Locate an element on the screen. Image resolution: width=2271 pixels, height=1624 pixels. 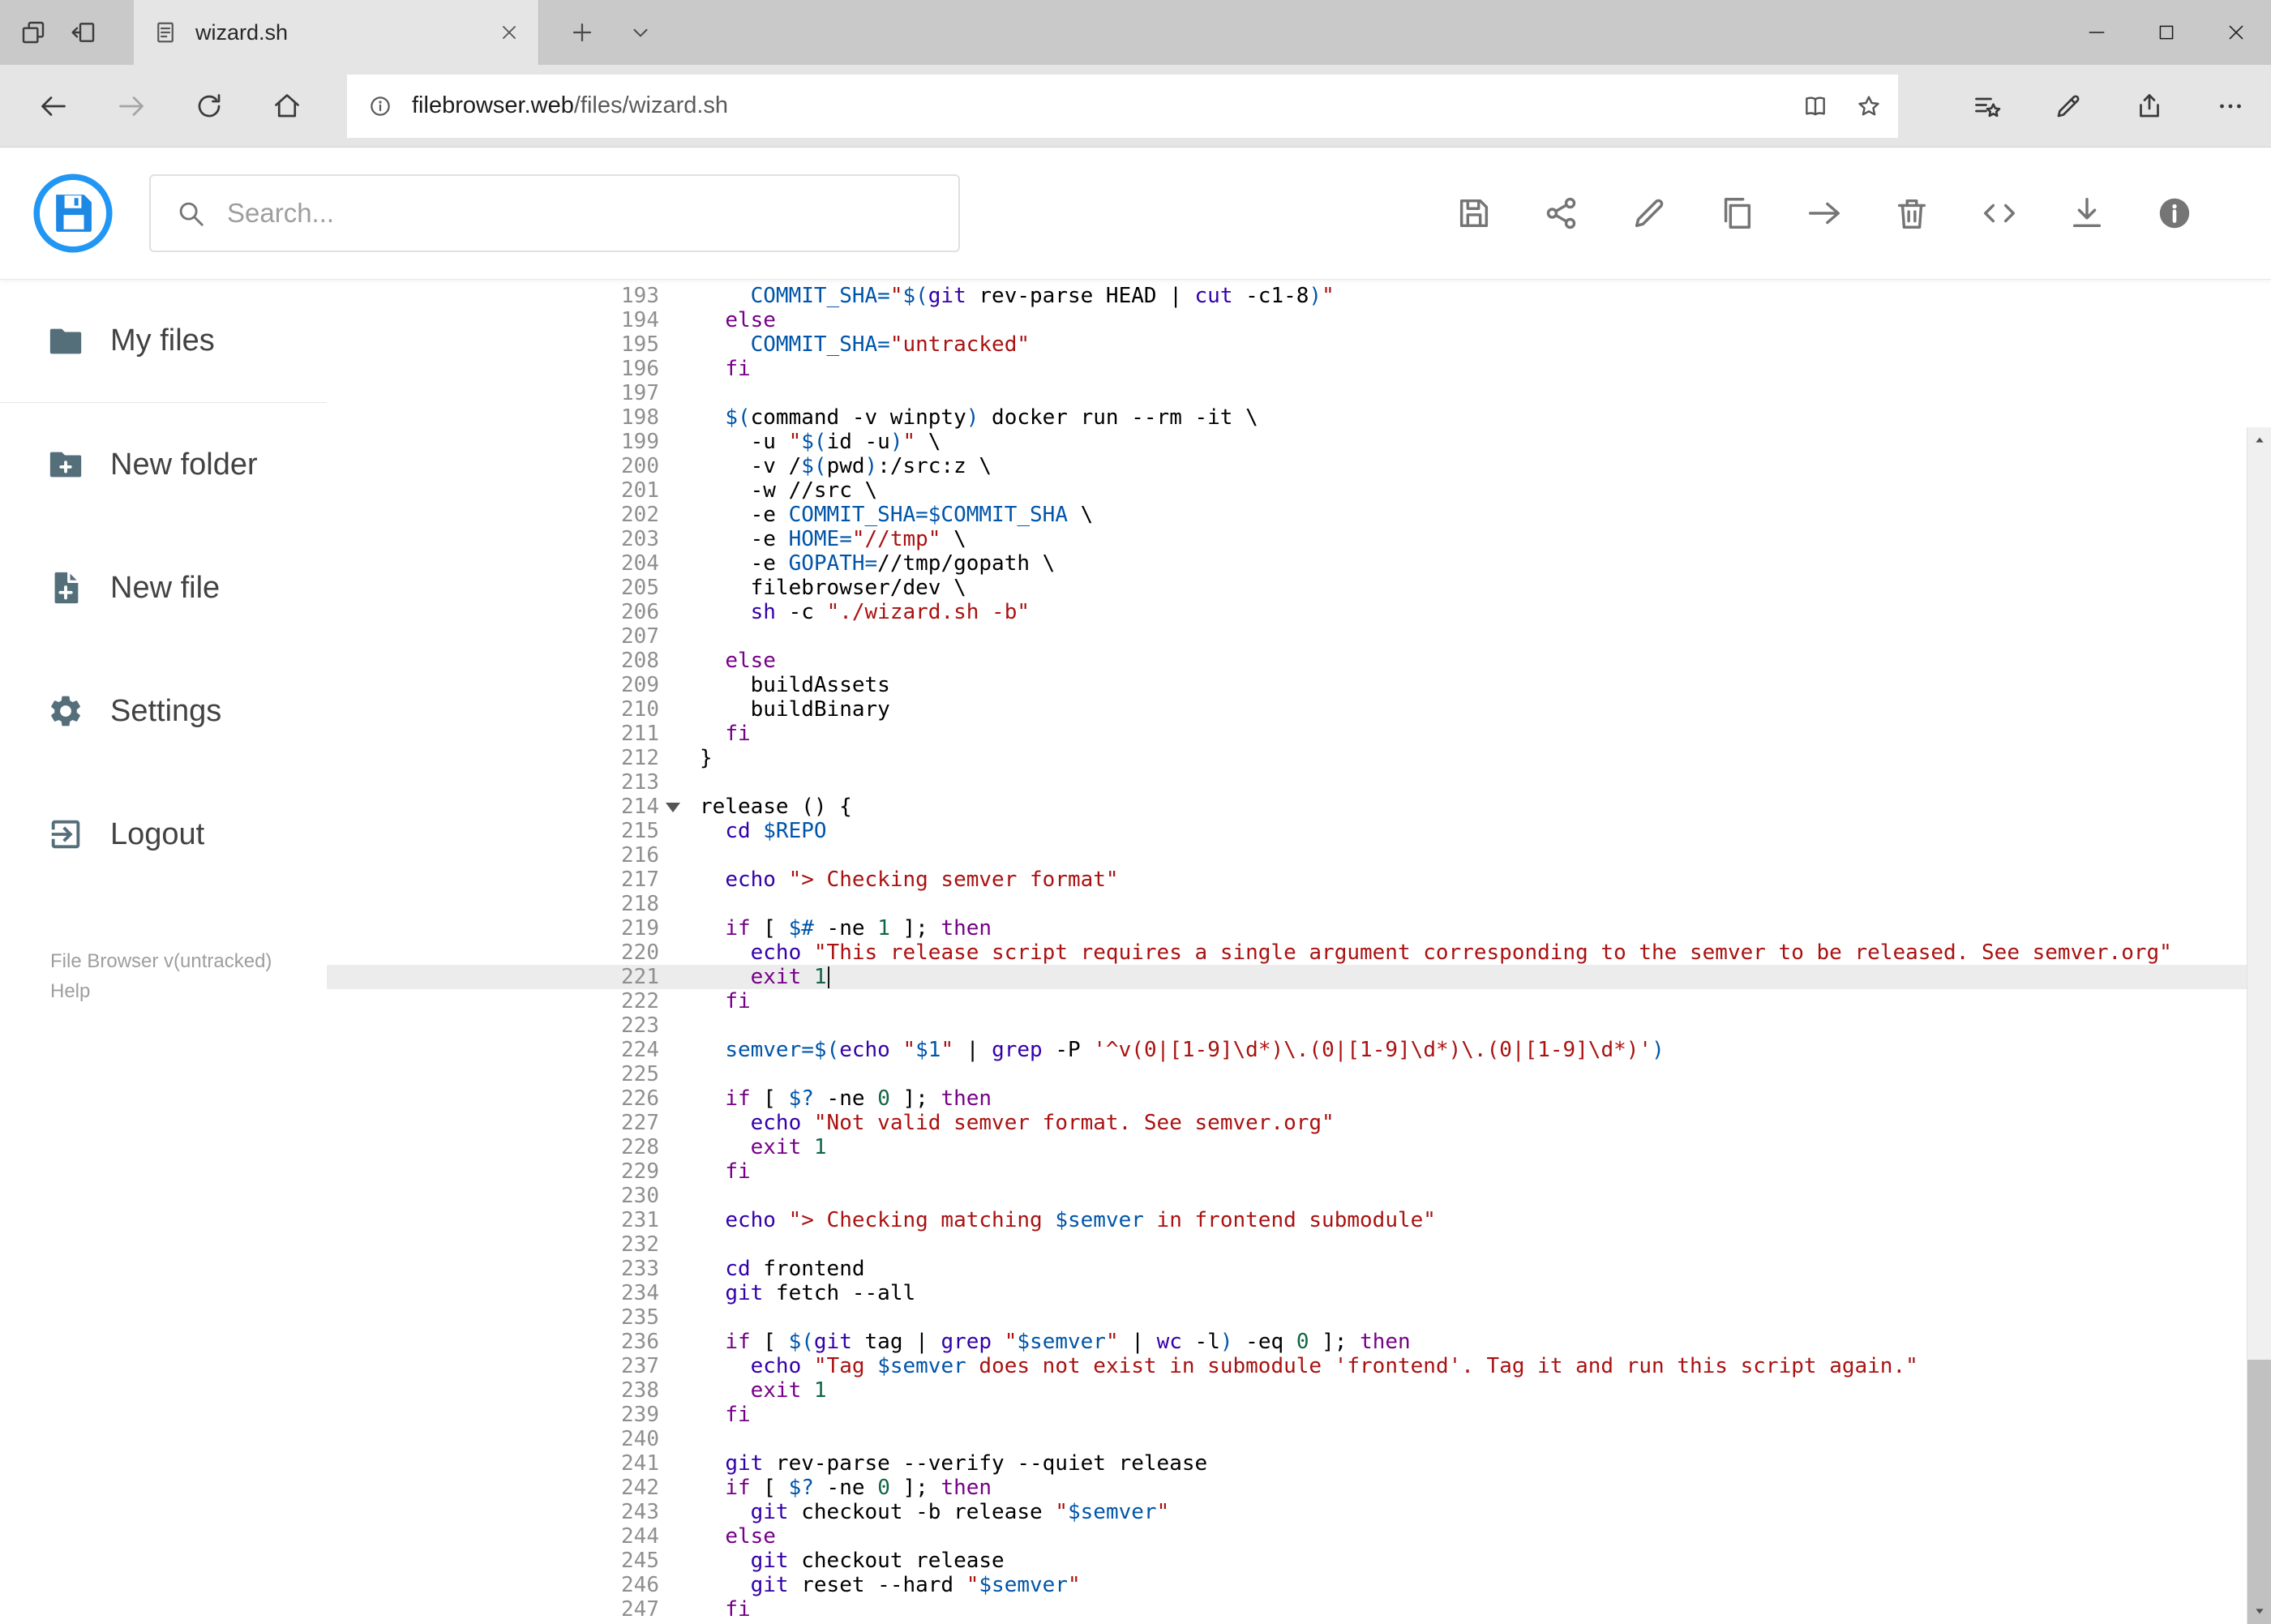
scroll-up-button is located at coordinates (2259, 440).